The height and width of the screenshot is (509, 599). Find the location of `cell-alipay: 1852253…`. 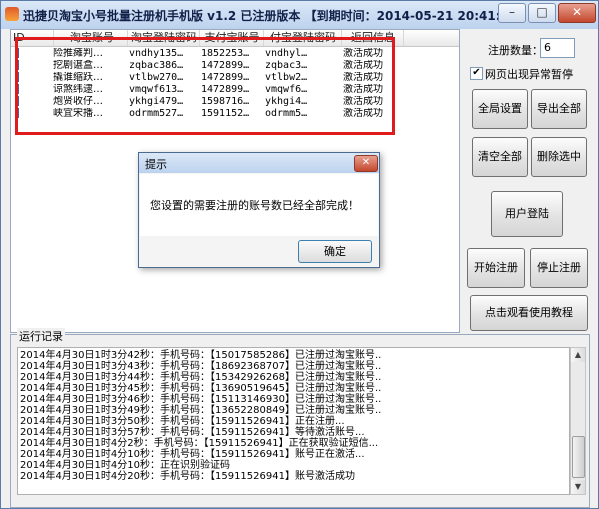

cell-alipay: 1852253… is located at coordinates (225, 53).